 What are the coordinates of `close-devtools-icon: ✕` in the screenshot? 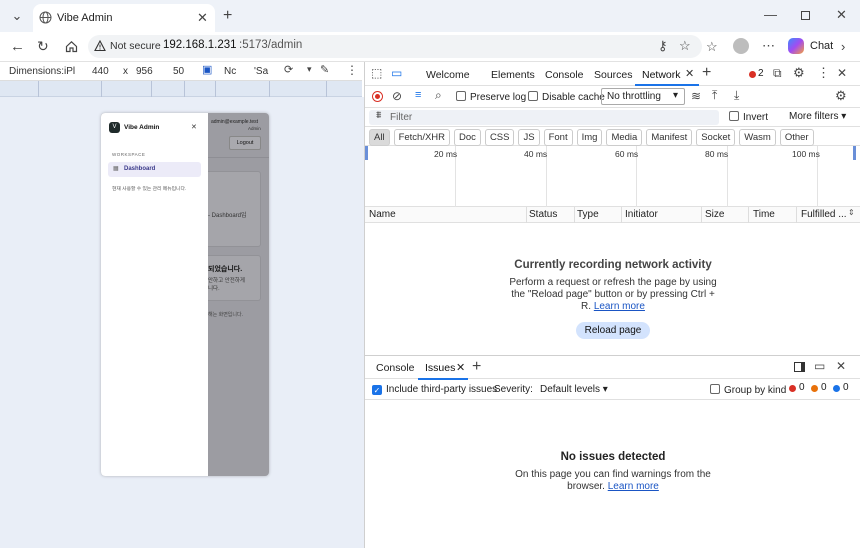 It's located at (842, 73).